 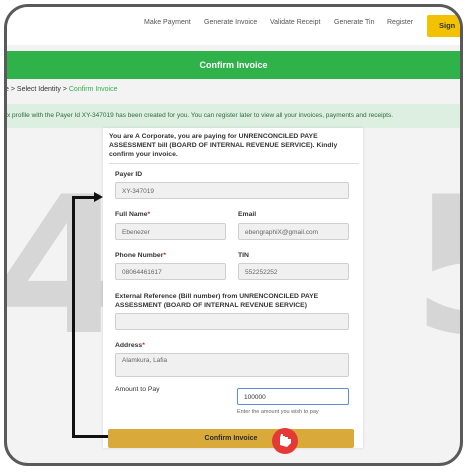 I want to click on page-title: Confirm Invoice, so click(x=233, y=65).